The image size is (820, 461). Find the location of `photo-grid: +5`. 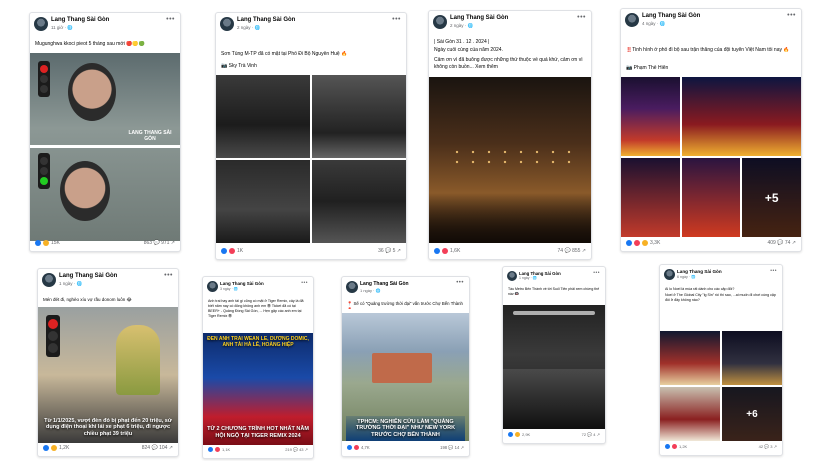

photo-grid: +5 is located at coordinates (711, 157).